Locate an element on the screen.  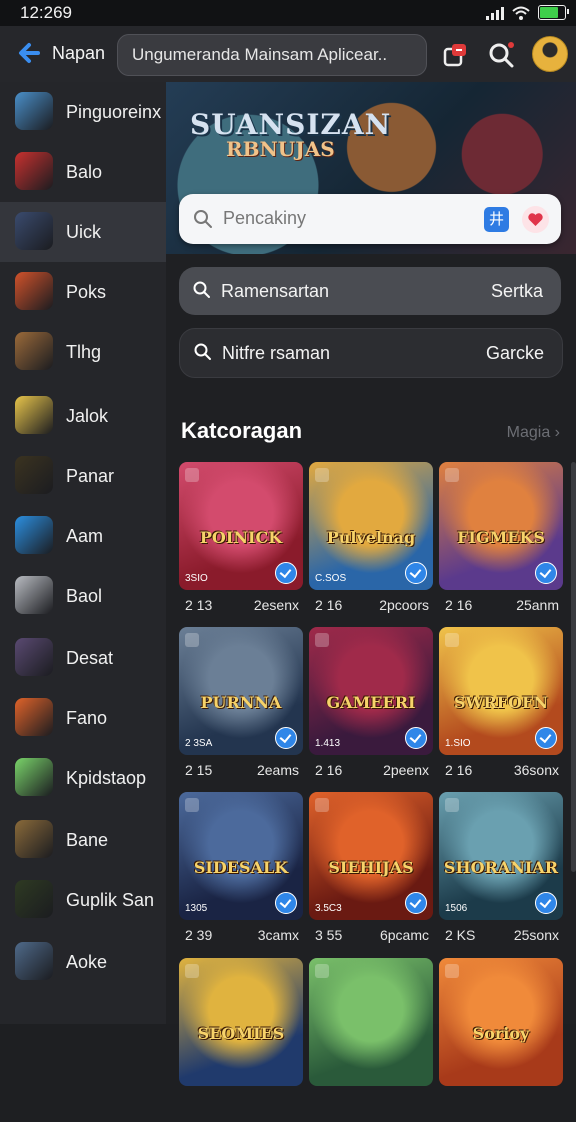
sidebar-item: Bane is located at coordinates (83, 840).